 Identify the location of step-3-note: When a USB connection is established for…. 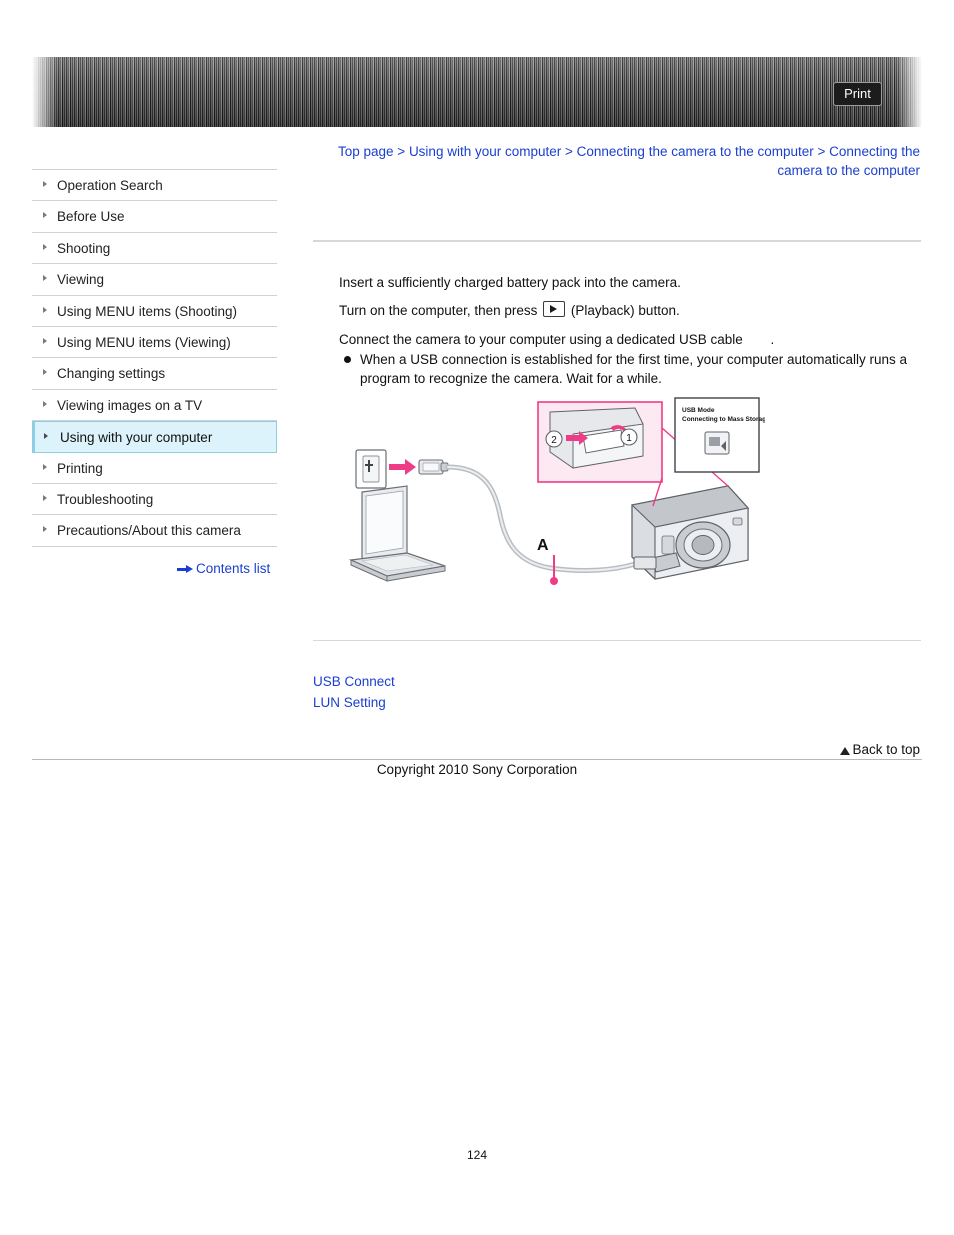
(629, 369).